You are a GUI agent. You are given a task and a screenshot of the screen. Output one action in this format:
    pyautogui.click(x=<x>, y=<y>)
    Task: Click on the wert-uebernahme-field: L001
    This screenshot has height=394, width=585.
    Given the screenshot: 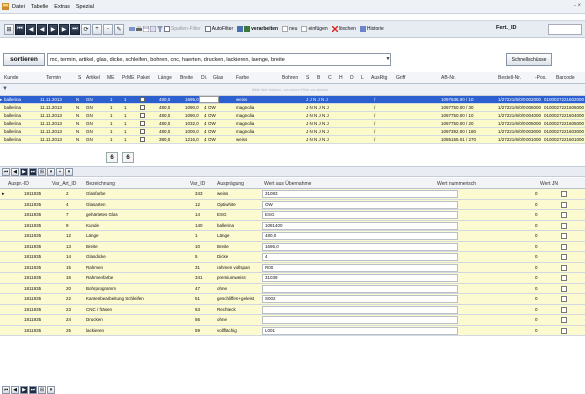 What is the action you would take?
    pyautogui.click(x=360, y=330)
    